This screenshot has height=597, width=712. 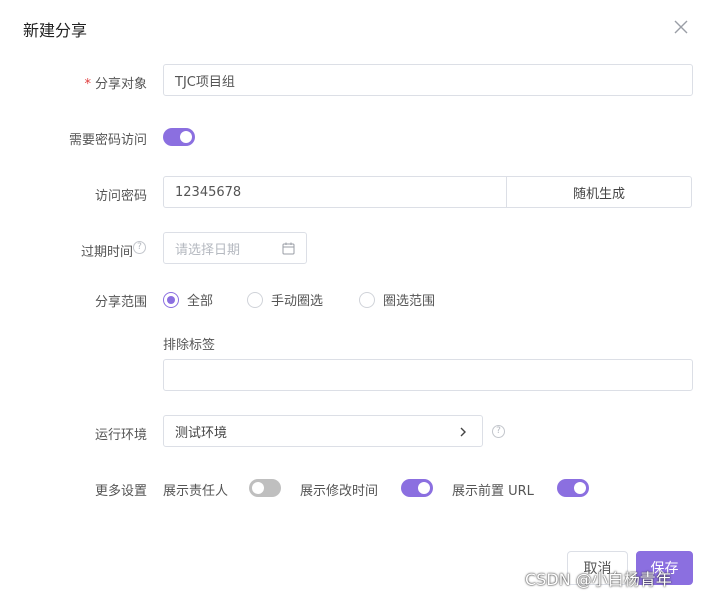 I want to click on password-required-label: 需要密码访问, so click(x=107, y=140).